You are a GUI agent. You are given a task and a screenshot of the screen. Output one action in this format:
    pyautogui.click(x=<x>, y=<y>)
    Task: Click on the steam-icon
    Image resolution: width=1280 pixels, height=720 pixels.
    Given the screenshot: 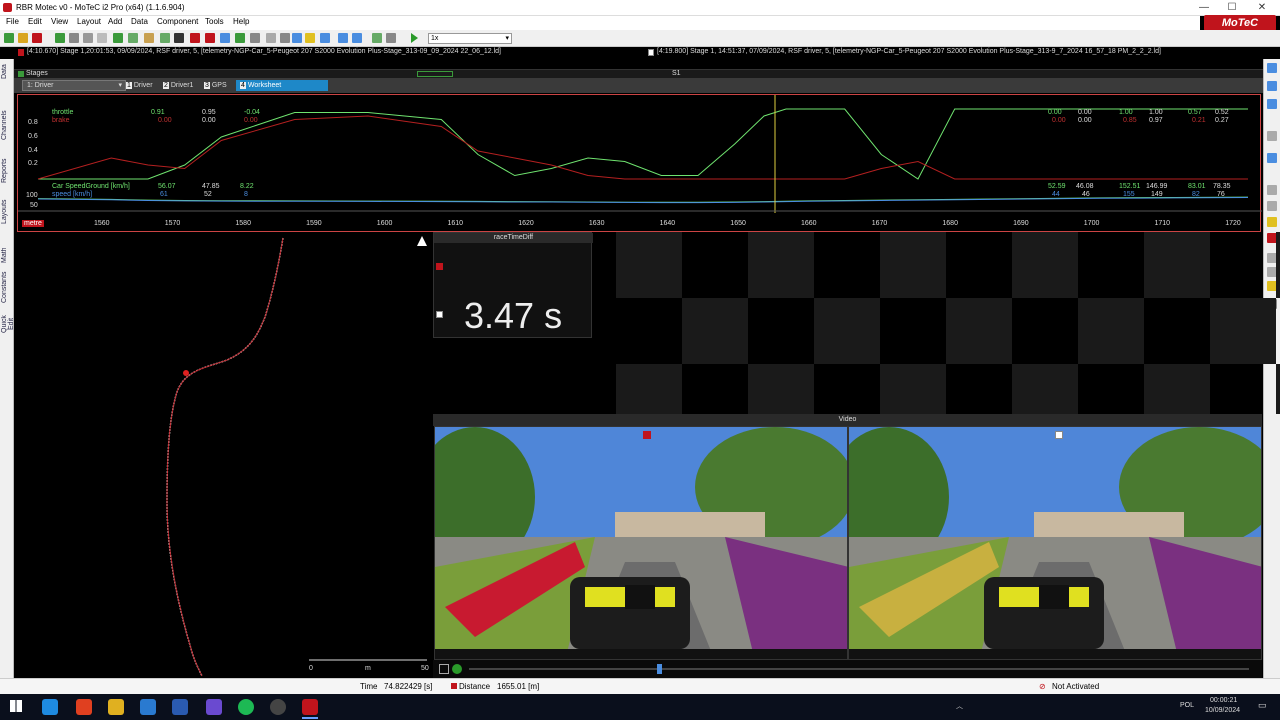 What is the action you would take?
    pyautogui.click(x=278, y=707)
    